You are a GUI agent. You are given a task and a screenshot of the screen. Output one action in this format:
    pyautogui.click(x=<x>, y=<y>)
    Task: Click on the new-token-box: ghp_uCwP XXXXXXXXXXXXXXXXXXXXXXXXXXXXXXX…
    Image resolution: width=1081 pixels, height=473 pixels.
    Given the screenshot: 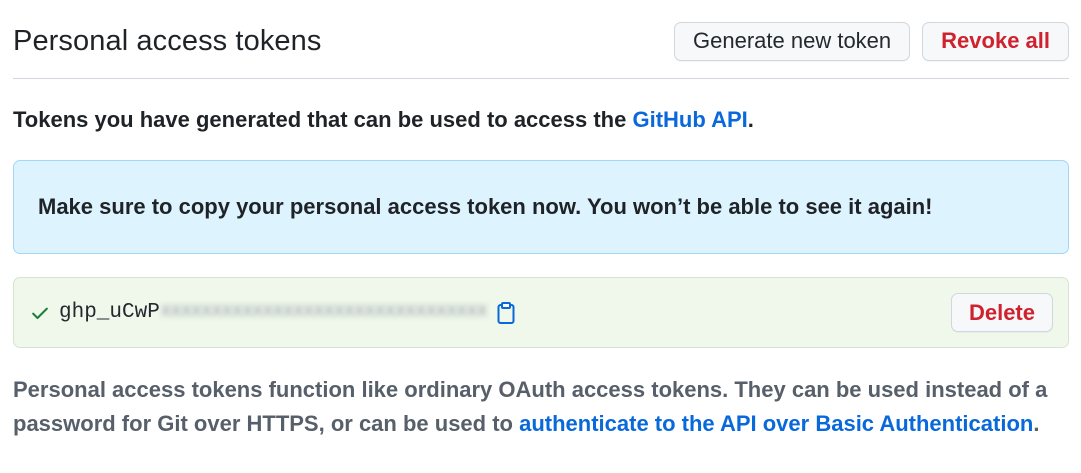 What is the action you would take?
    pyautogui.click(x=541, y=312)
    